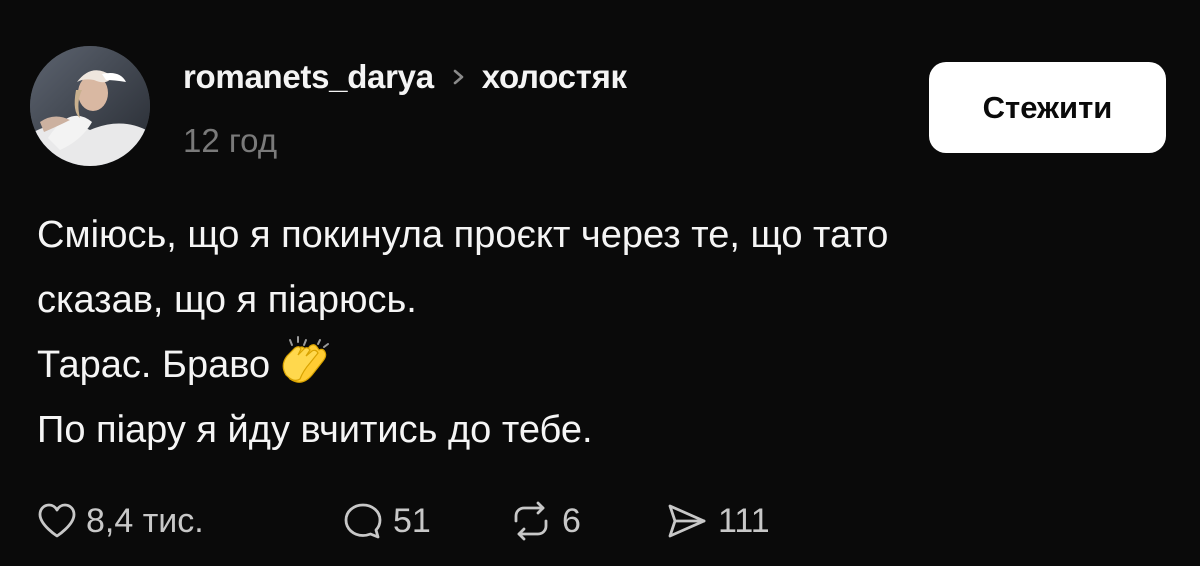 This screenshot has height=566, width=1200. I want to click on repost-count: 6, so click(571, 520).